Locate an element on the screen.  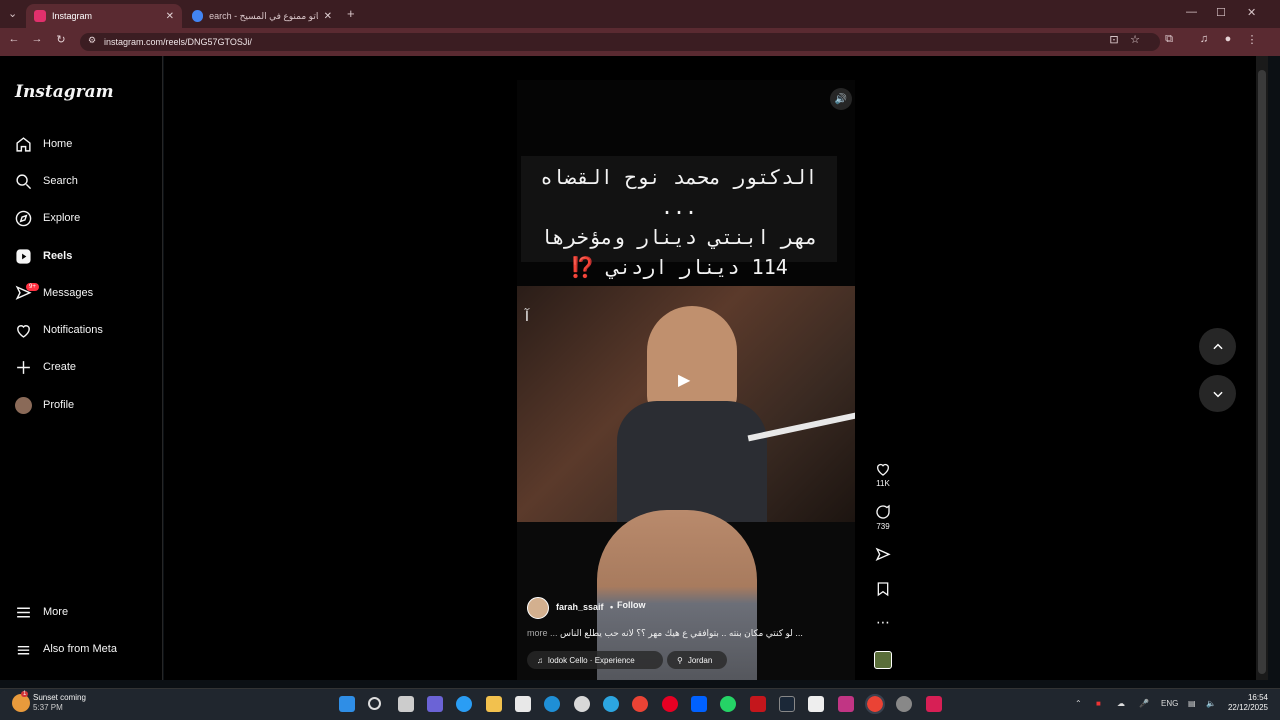
audio-label: lodok Cello · Experience is located at coordinates (591, 660).